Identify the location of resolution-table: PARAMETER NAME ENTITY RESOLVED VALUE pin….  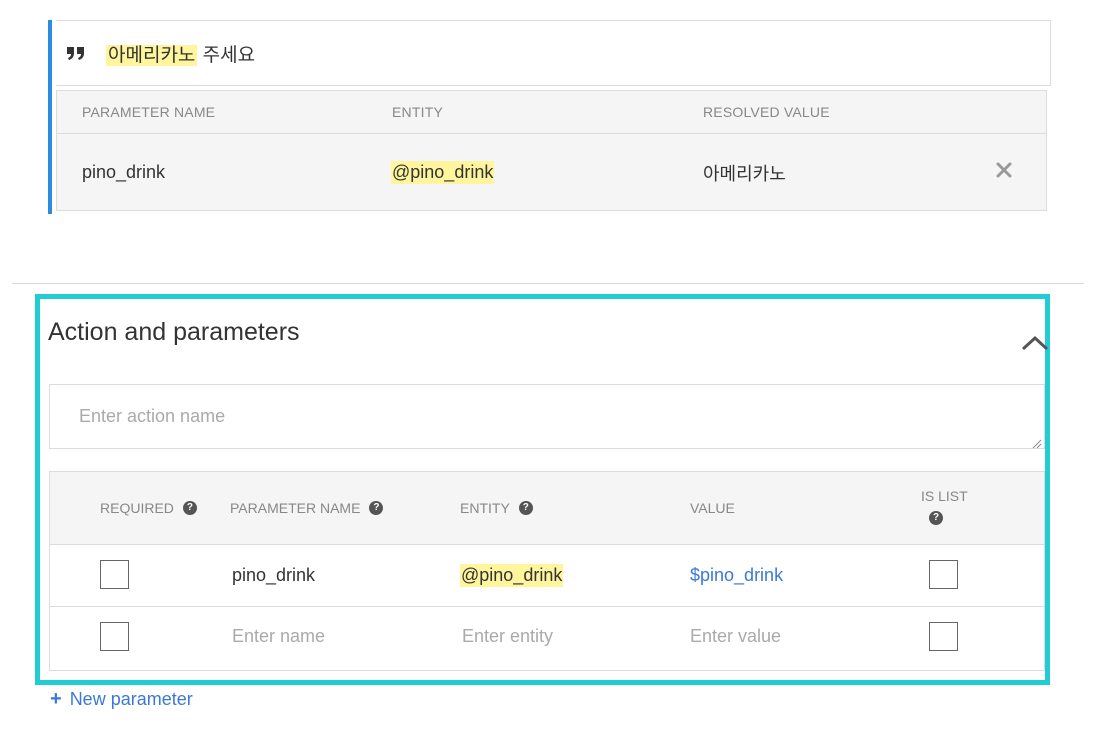
(551, 150).